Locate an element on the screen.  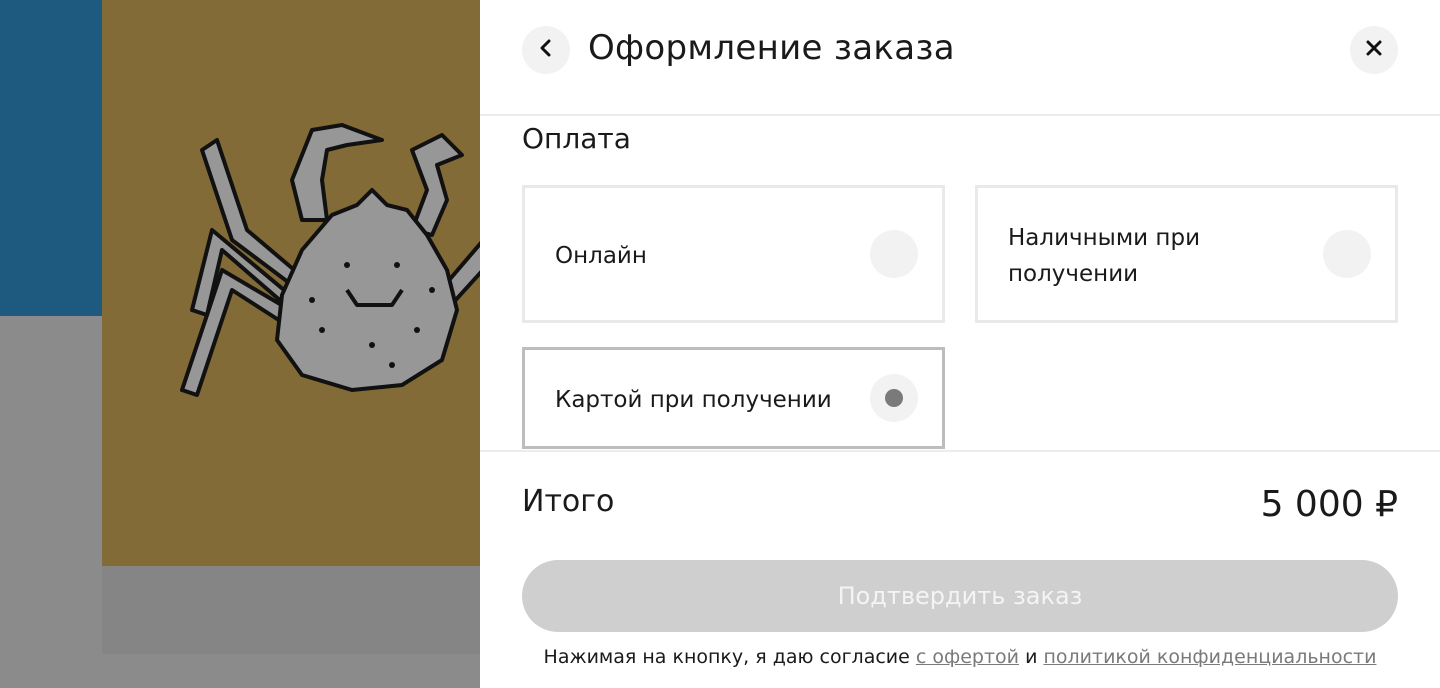
offer-link: с офертой is located at coordinates (967, 657).